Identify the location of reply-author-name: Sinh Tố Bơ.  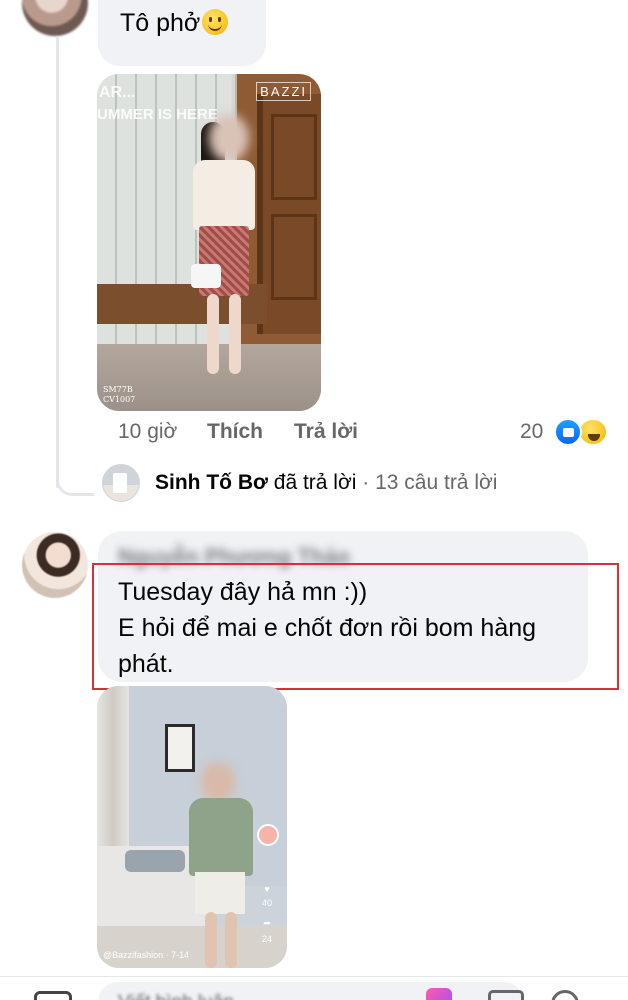
(211, 482).